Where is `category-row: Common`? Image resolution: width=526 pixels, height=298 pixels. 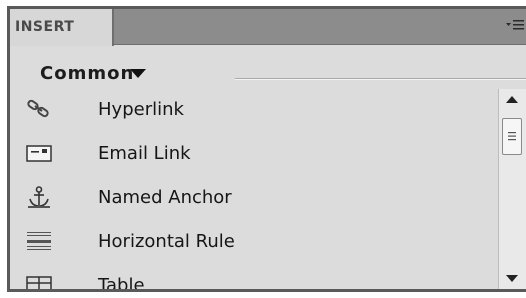
category-row: Common is located at coordinates (268, 67).